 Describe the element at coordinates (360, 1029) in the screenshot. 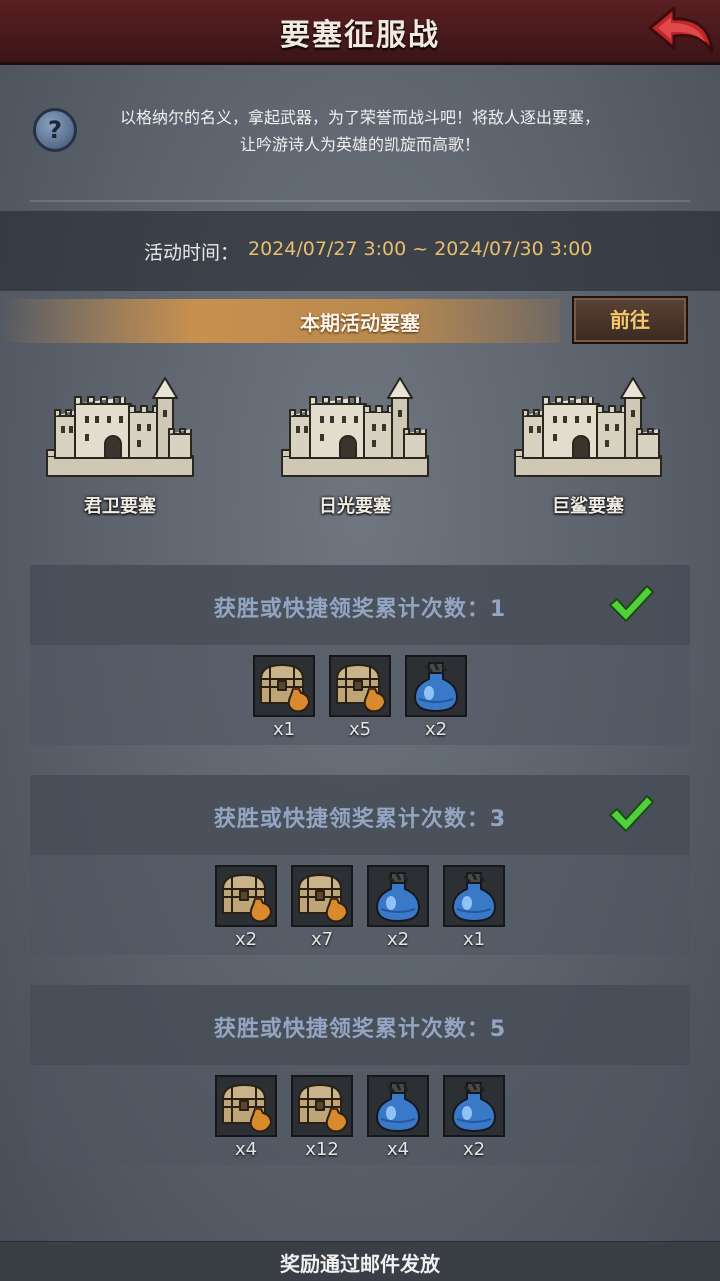

I see `reward-tier-title: 获胜或快捷领奖累计次数：5` at that location.